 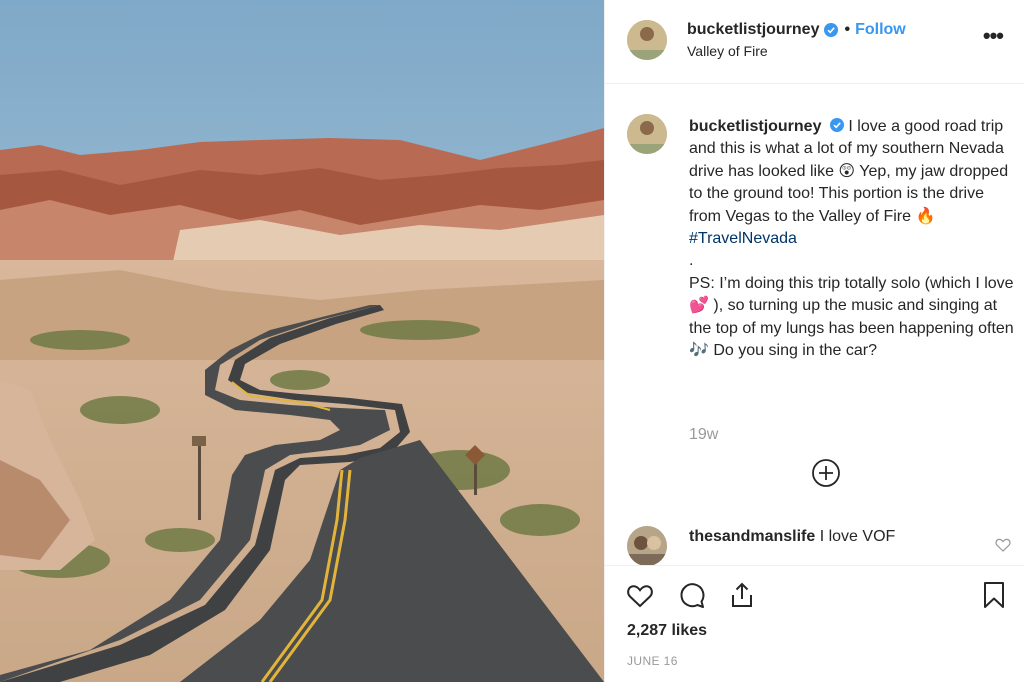 I want to click on header-line: bucketlistjourney • Follow, so click(x=796, y=30).